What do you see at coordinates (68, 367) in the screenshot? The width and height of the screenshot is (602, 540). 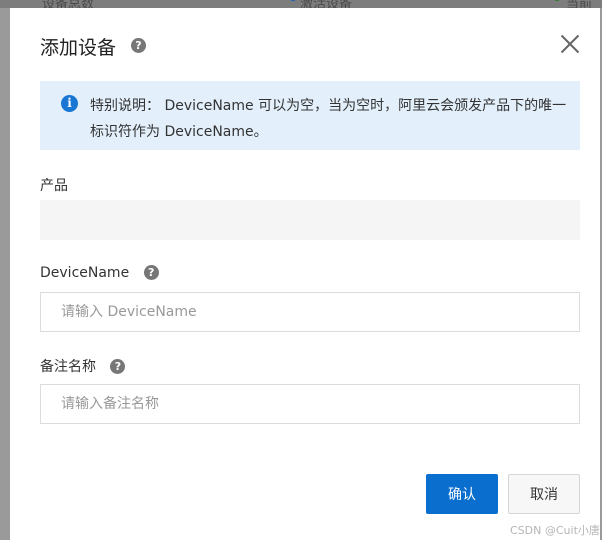 I see `remark-label-text: 备注名称` at bounding box center [68, 367].